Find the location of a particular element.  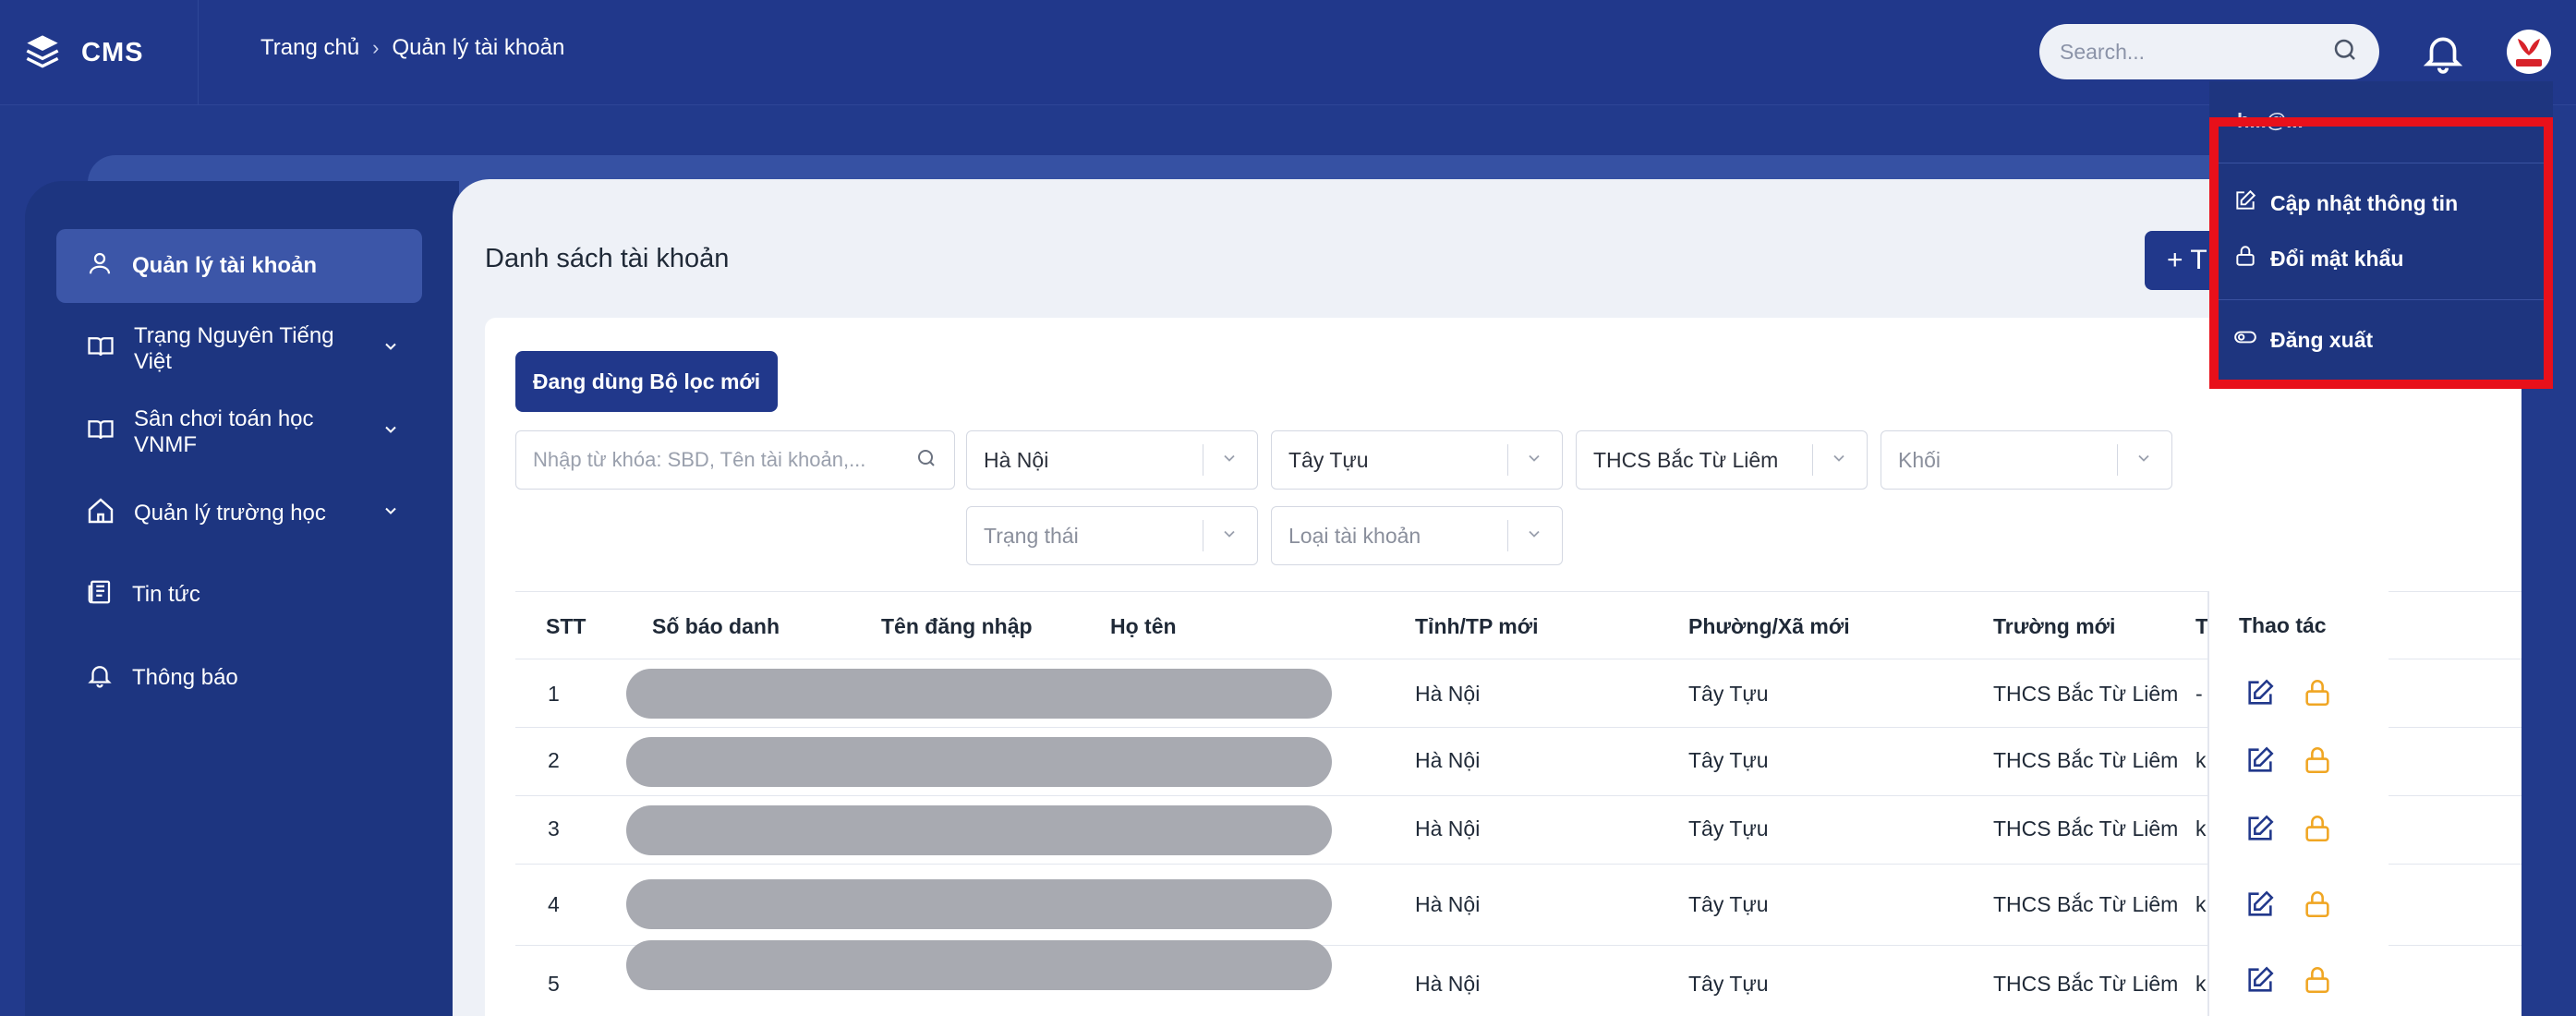

breadcrumb-current: Quản lý tài khoản is located at coordinates (478, 47).